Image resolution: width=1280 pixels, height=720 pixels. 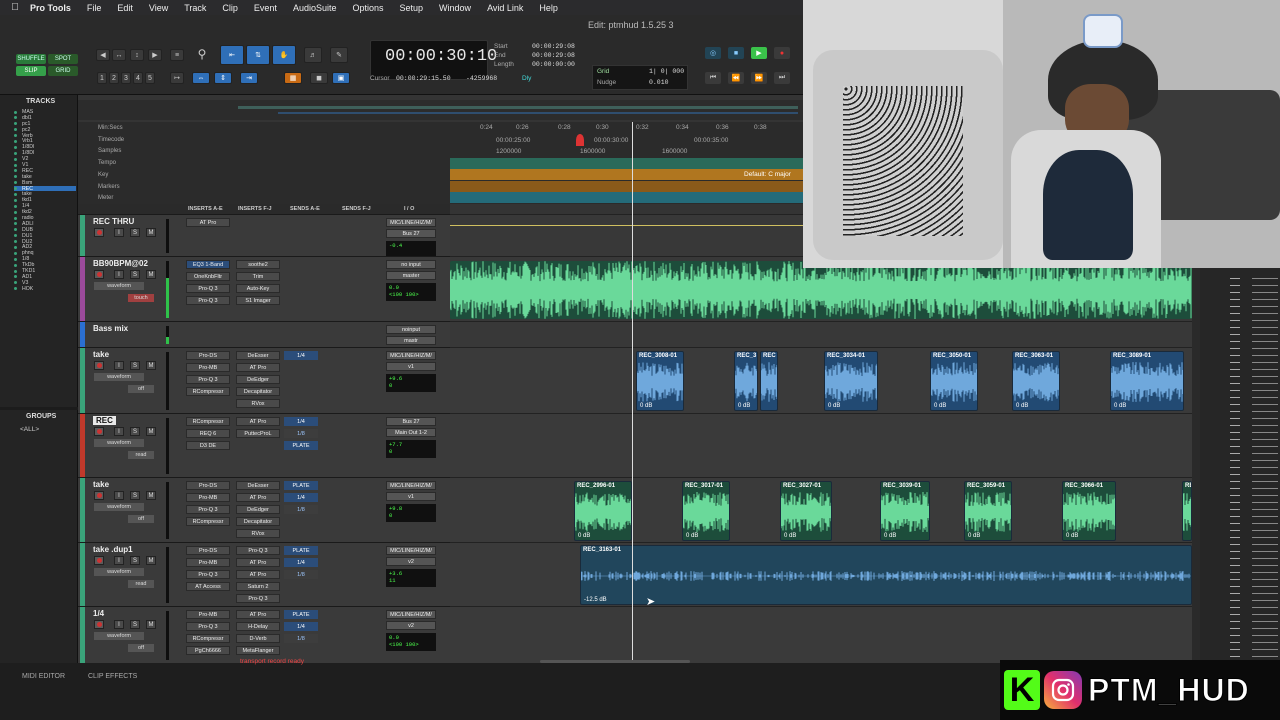 What do you see at coordinates (208, 355) in the screenshot?
I see `insert-slot: Pro-DS` at bounding box center [208, 355].